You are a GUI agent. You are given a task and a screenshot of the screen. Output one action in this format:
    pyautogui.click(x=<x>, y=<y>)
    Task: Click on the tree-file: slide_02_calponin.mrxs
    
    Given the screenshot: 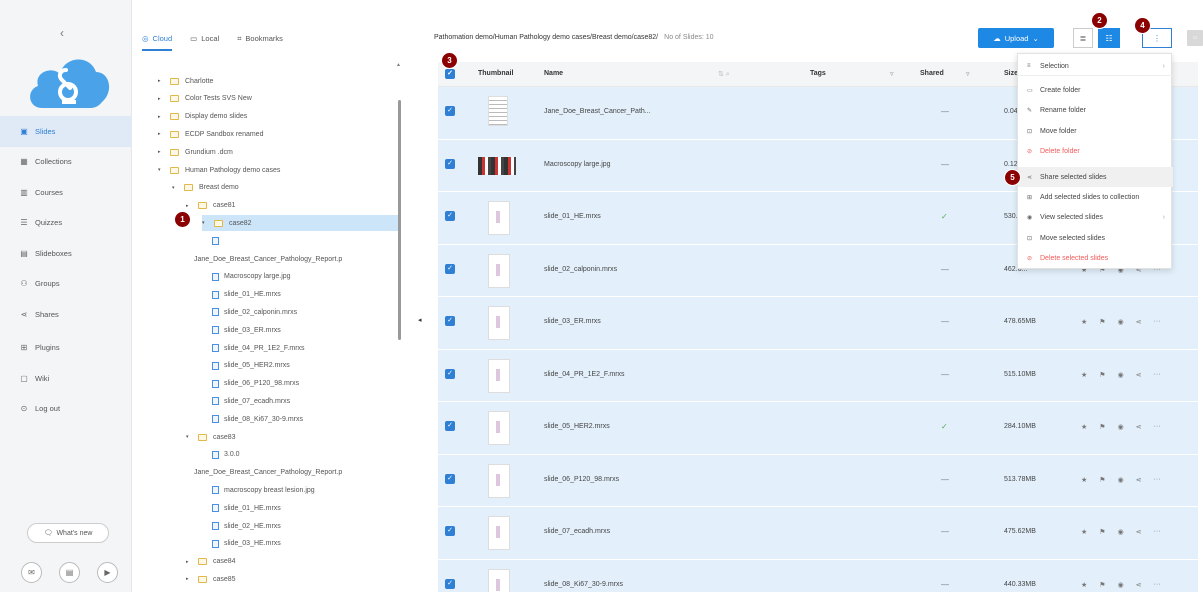 What is the action you would take?
    pyautogui.click(x=248, y=312)
    